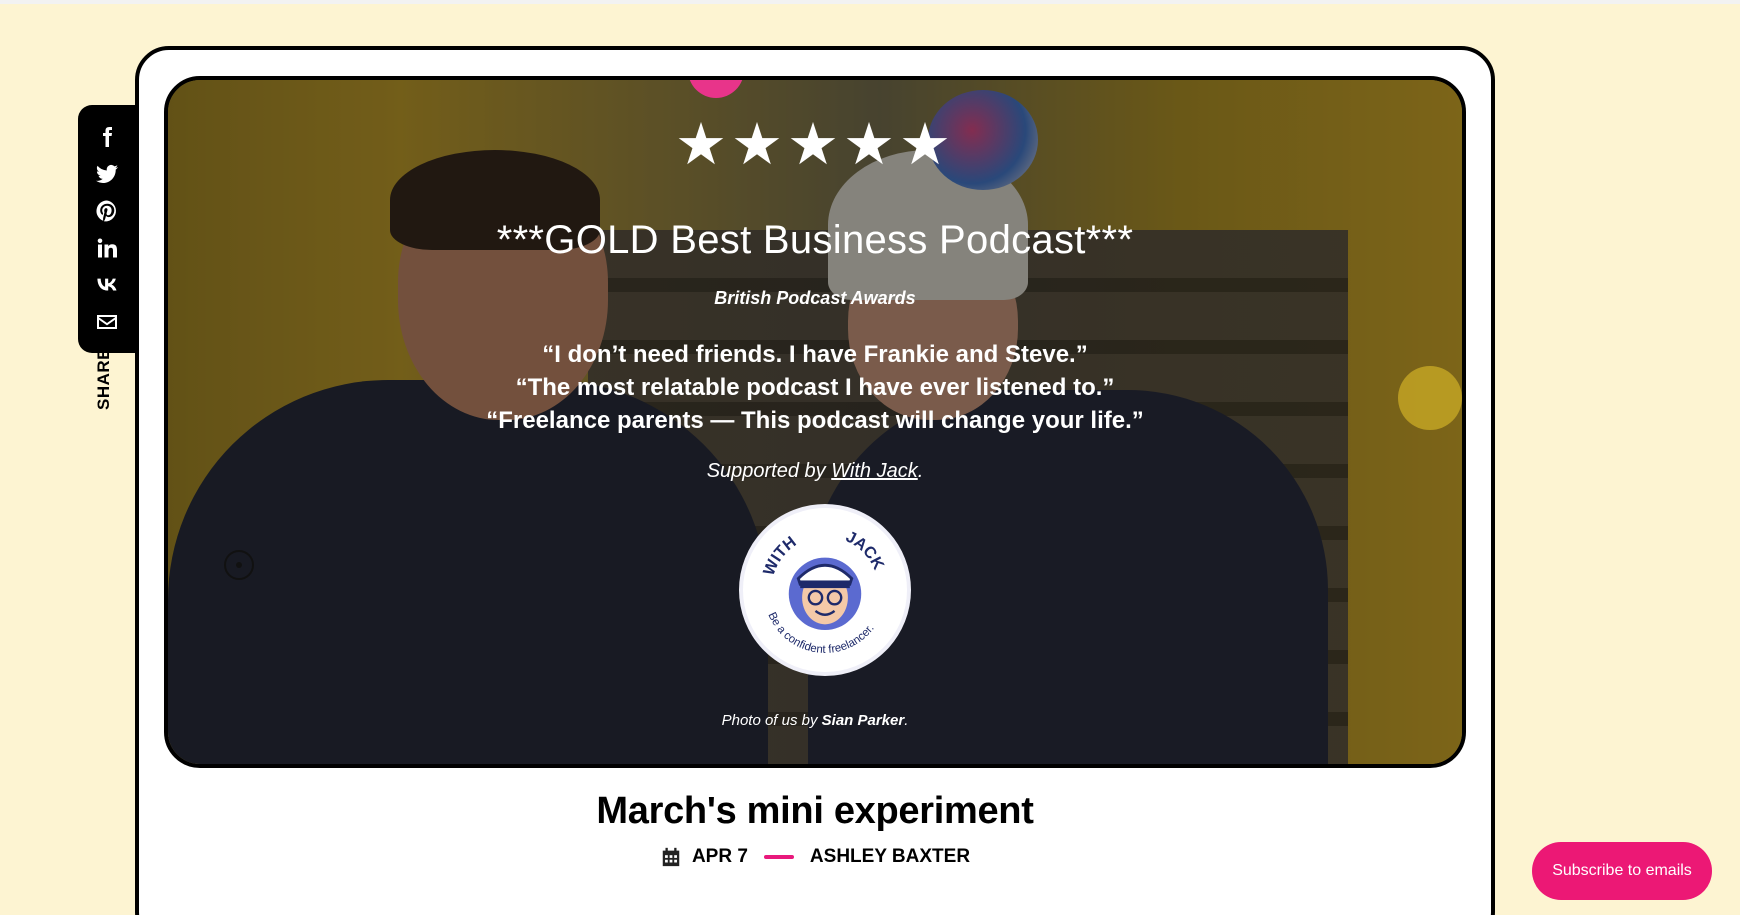 The height and width of the screenshot is (915, 1740). I want to click on post-meta: APR 7 ASHLEY BAXTER, so click(815, 857).